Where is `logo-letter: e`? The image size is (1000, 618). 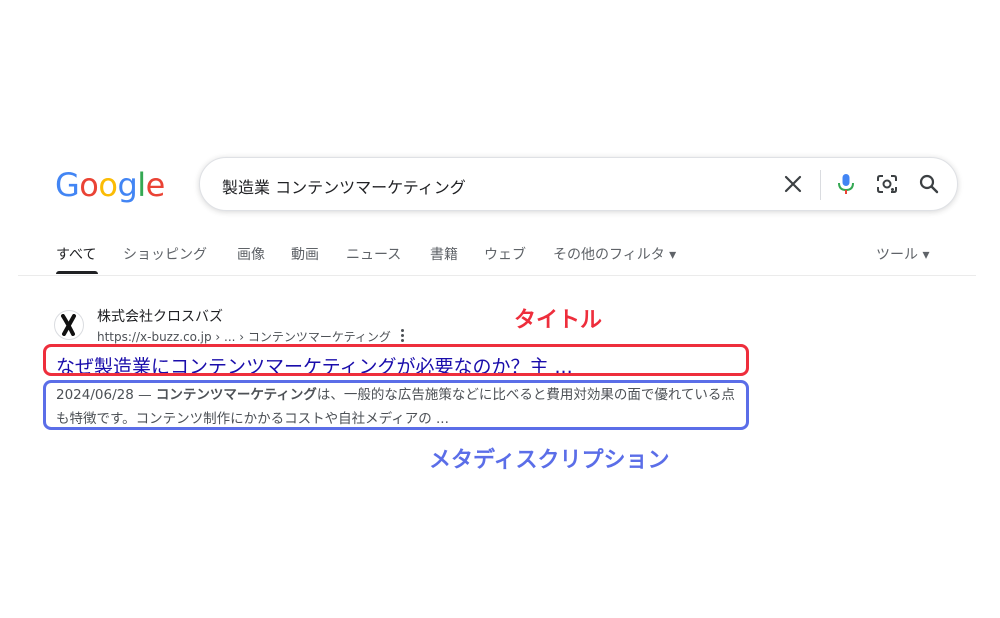
logo-letter: e is located at coordinates (155, 185).